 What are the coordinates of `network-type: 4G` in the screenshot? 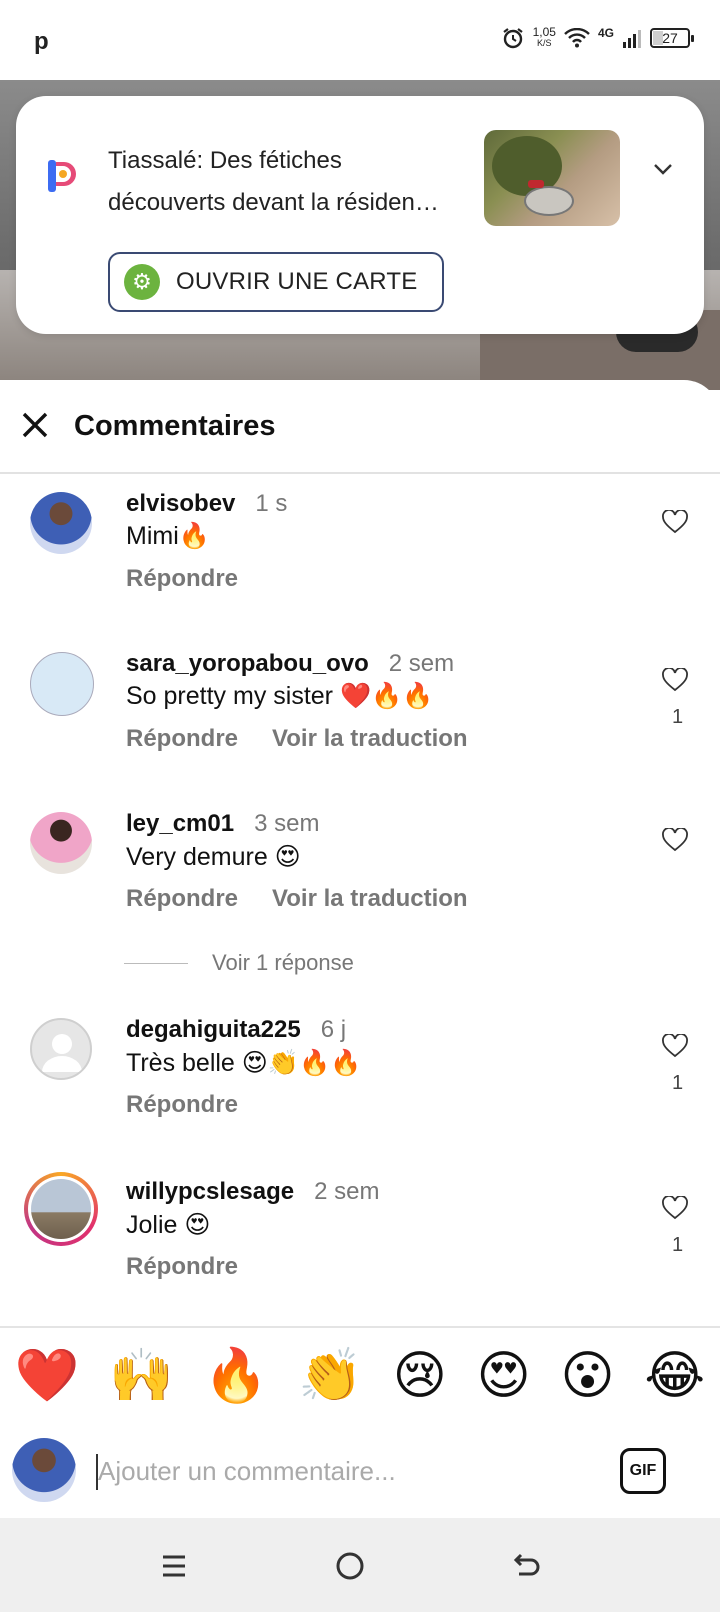 It's located at (605, 33).